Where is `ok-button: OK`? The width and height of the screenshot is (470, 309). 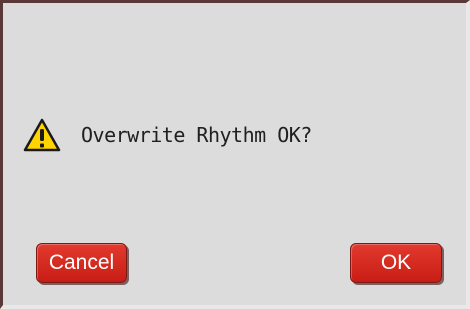 ok-button: OK is located at coordinates (396, 263).